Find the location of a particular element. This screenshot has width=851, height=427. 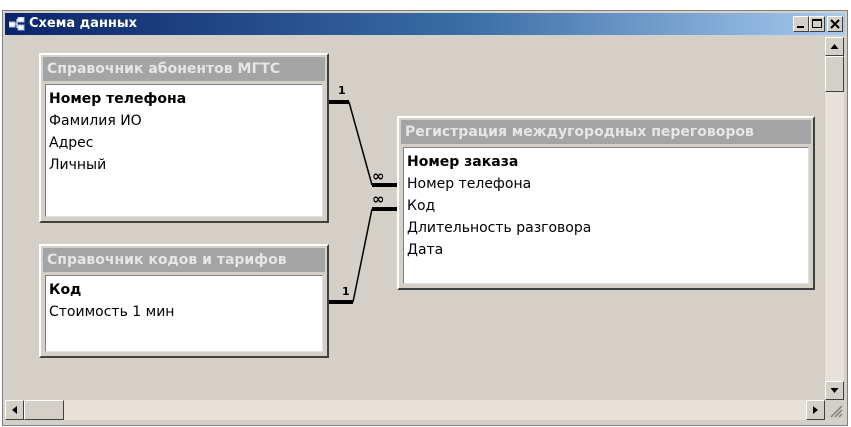

field-item: Адрес is located at coordinates (185, 143).